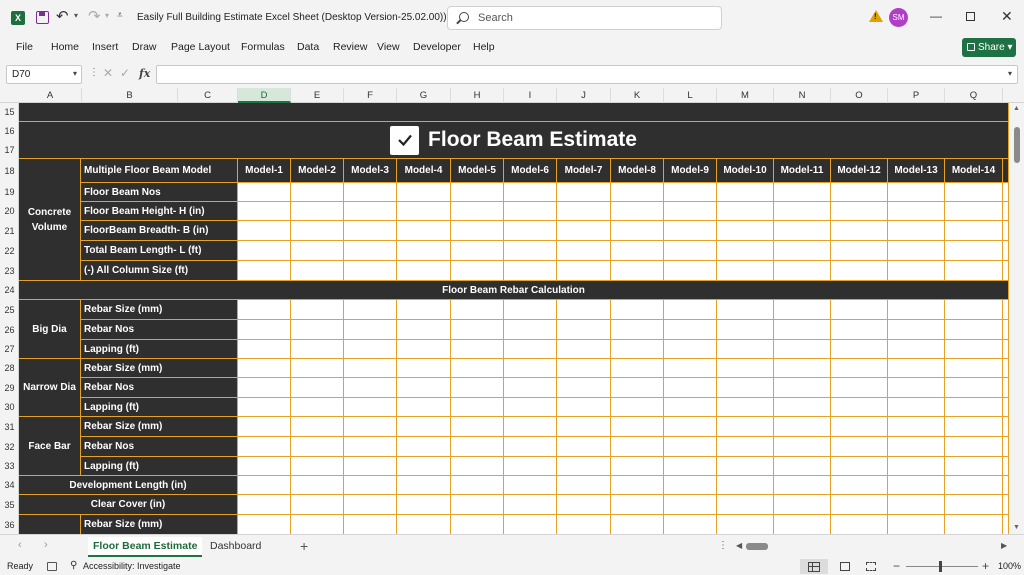 The height and width of the screenshot is (575, 1024). I want to click on model-header-14: Model-14, so click(974, 171).